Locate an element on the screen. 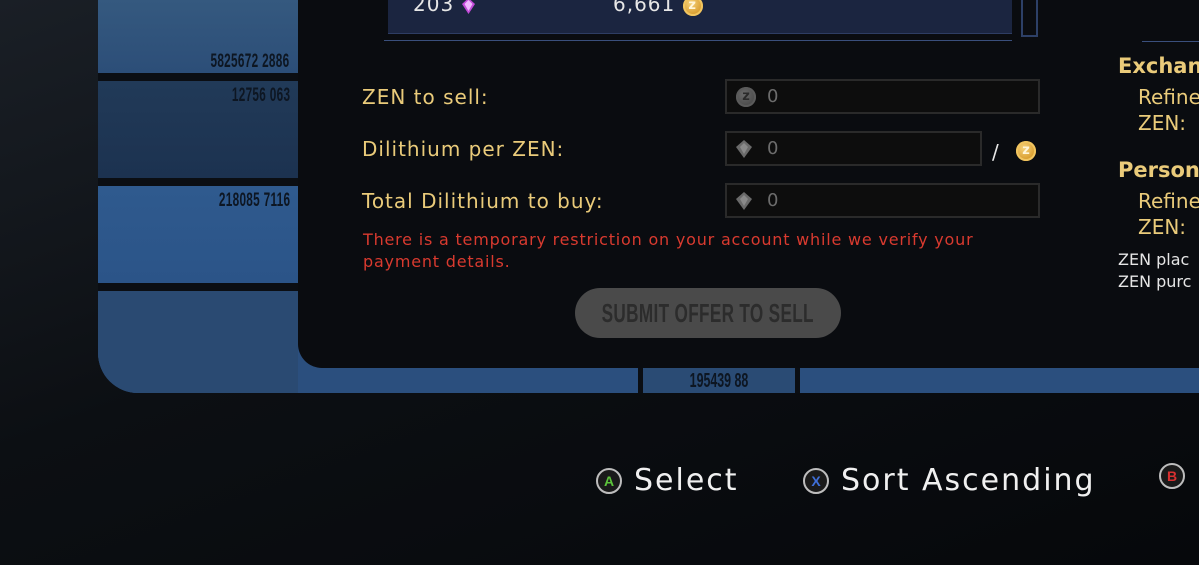 This screenshot has height=565, width=1199. hint-sort: X Sort Ascending is located at coordinates (949, 480).